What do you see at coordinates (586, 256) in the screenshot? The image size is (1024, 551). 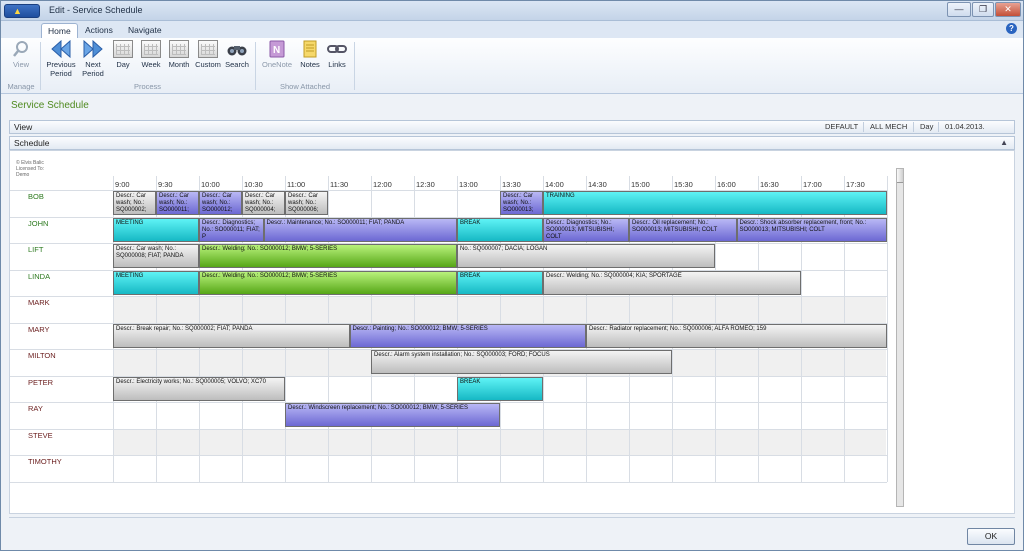 I see `booking-bar: No.: SQ000007; DACIA; LOGAN` at bounding box center [586, 256].